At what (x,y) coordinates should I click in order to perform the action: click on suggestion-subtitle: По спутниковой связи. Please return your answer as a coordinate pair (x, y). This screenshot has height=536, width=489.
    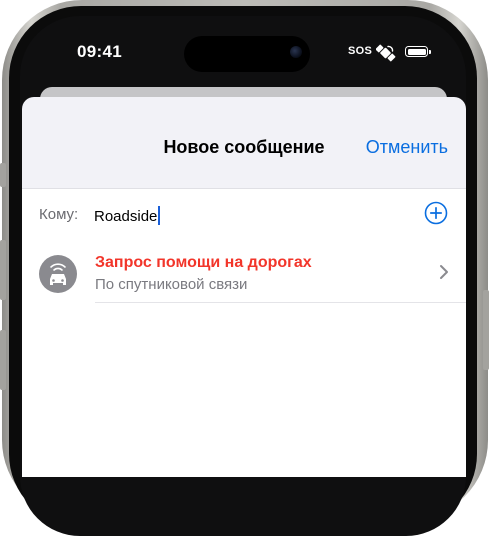
    Looking at the image, I should click on (171, 284).